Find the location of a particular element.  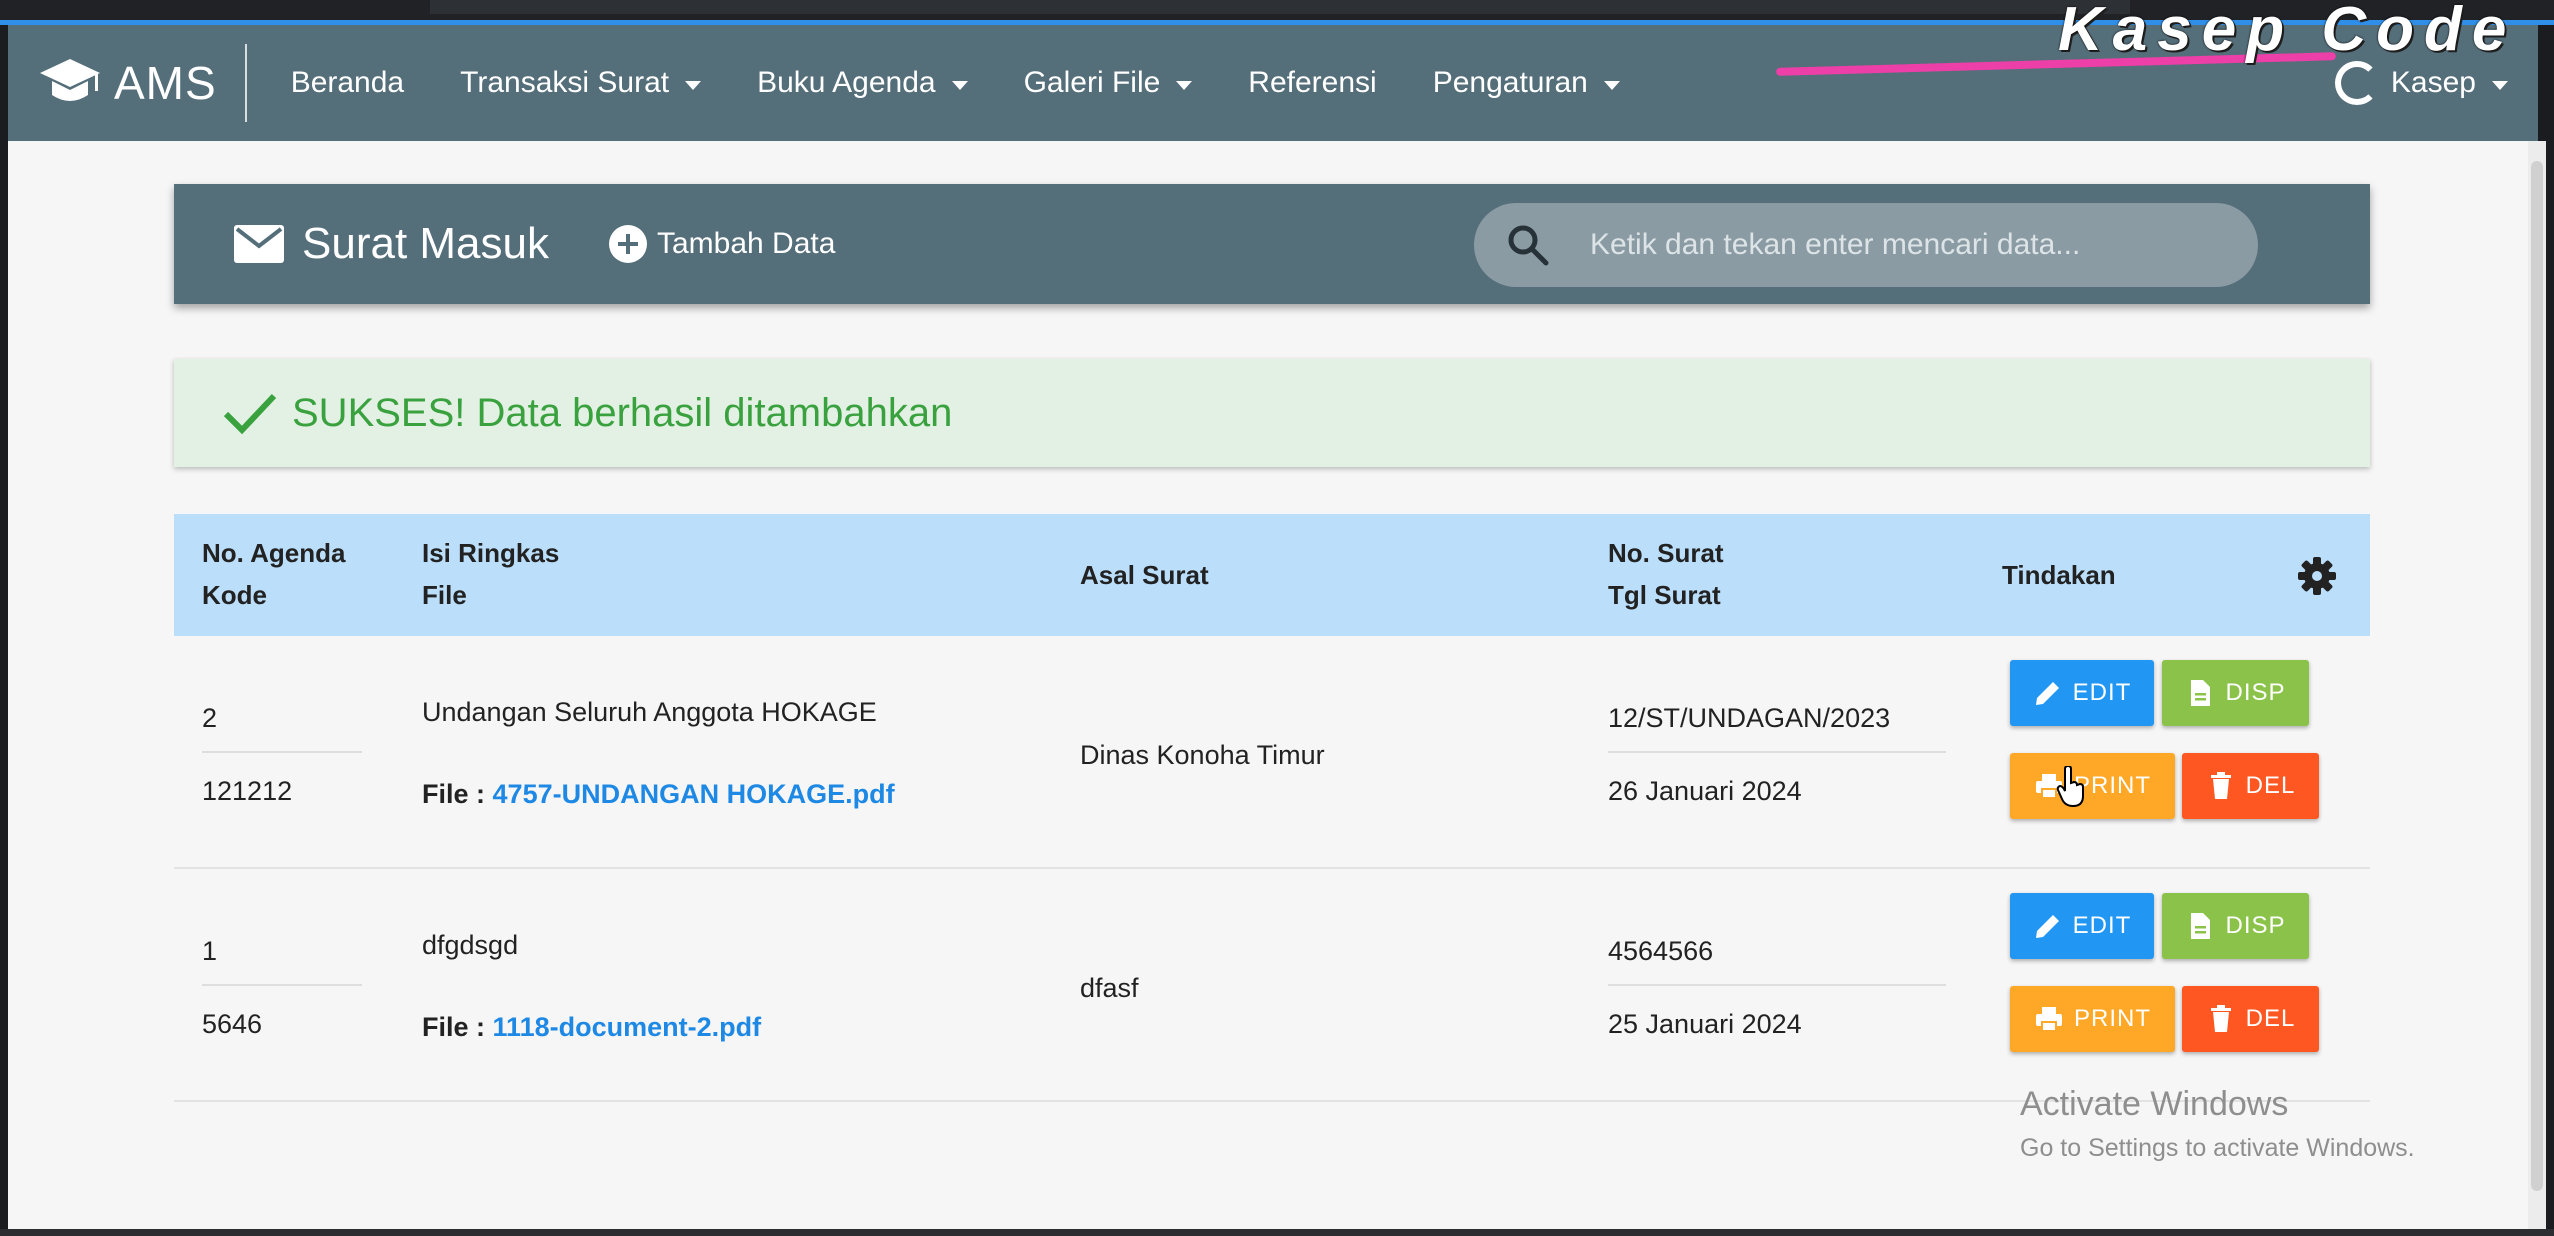

th-no-surat: No. Surat is located at coordinates (1666, 553).